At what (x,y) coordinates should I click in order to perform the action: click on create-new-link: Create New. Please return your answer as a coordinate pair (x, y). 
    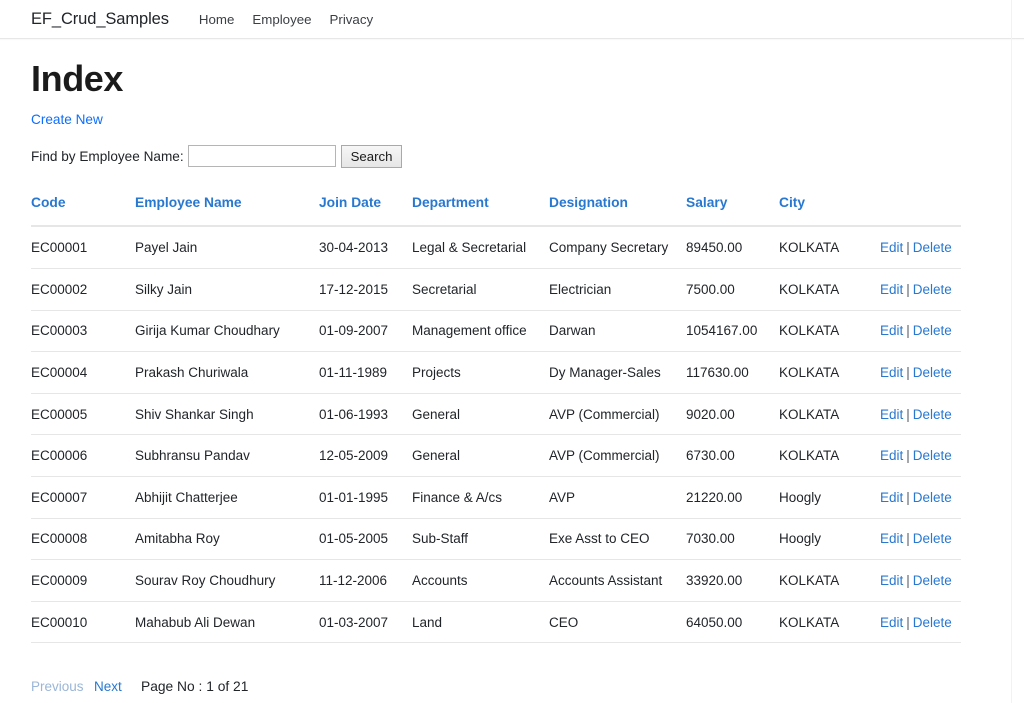
    Looking at the image, I should click on (67, 119).